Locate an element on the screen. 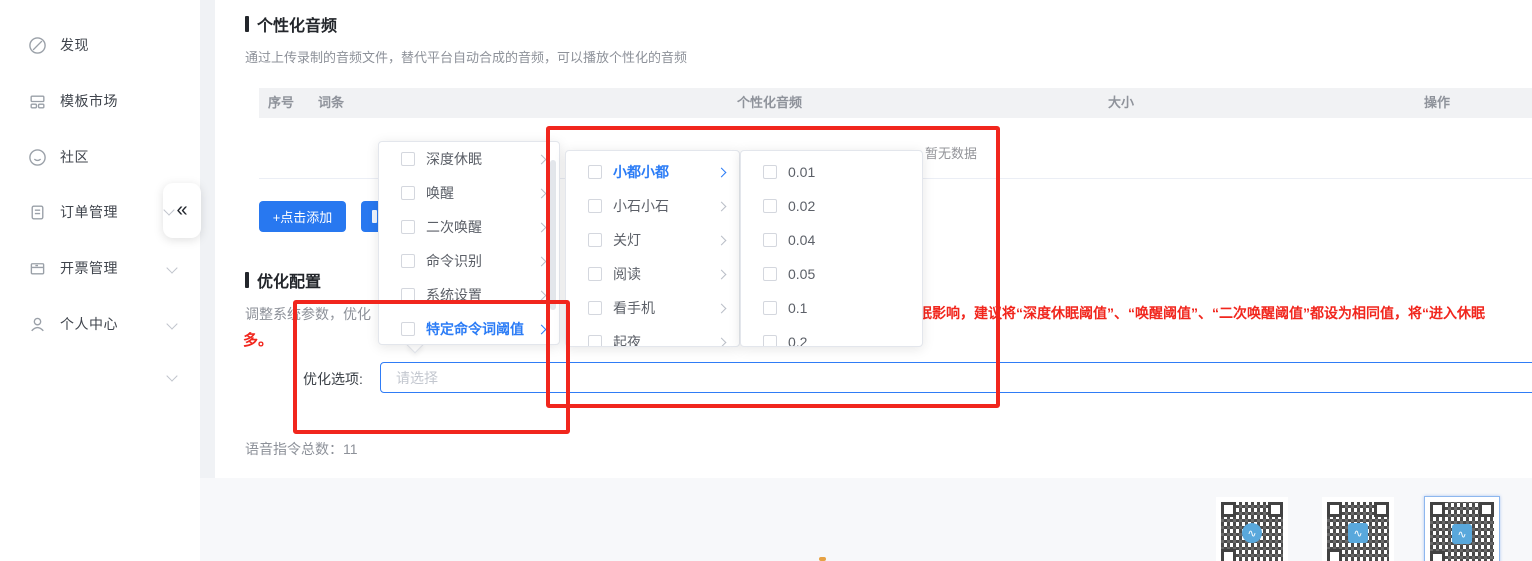  menu-item-label: 起夜 is located at coordinates (627, 340).